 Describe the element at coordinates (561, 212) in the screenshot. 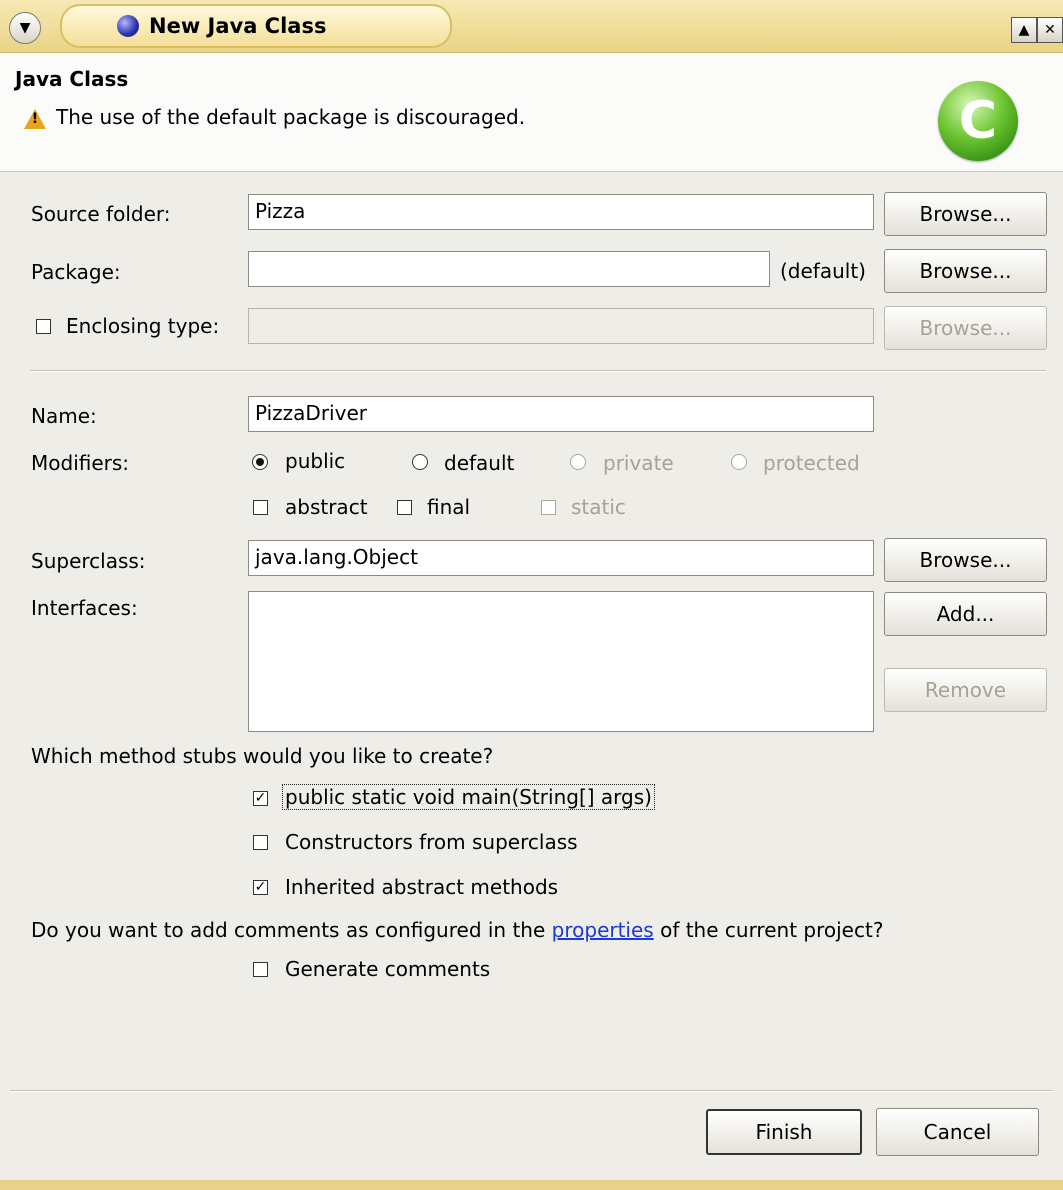

I see `source-folder-input: Pizza` at that location.